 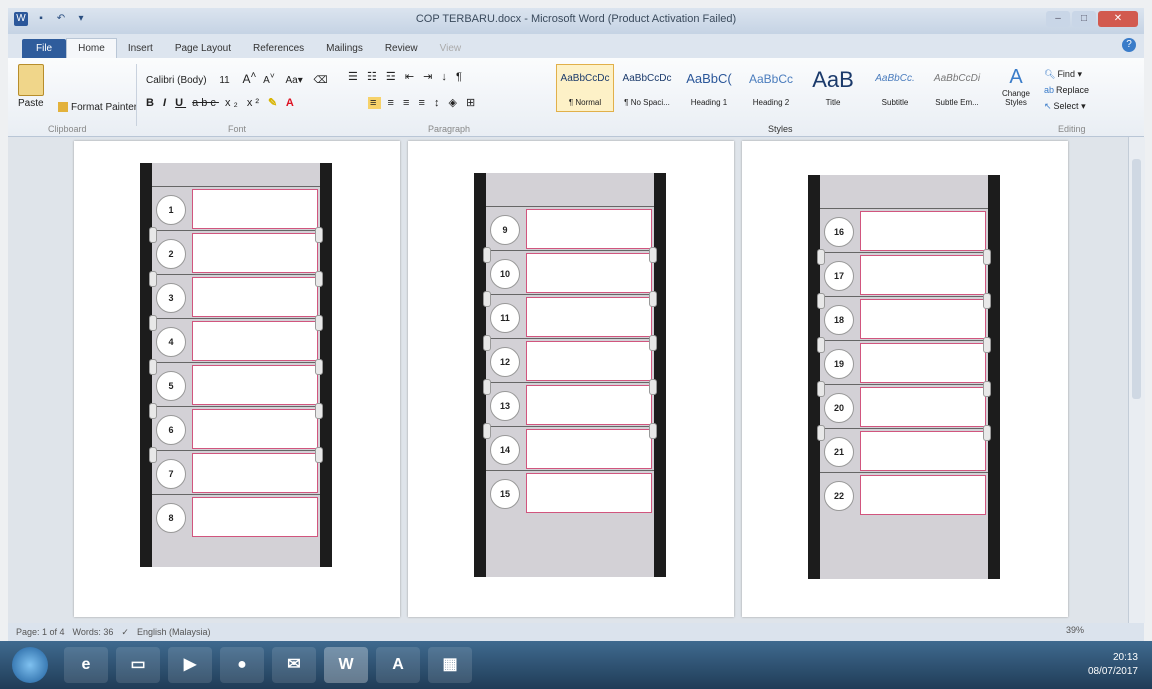 I want to click on close-button: ✕, so click(x=1118, y=19).